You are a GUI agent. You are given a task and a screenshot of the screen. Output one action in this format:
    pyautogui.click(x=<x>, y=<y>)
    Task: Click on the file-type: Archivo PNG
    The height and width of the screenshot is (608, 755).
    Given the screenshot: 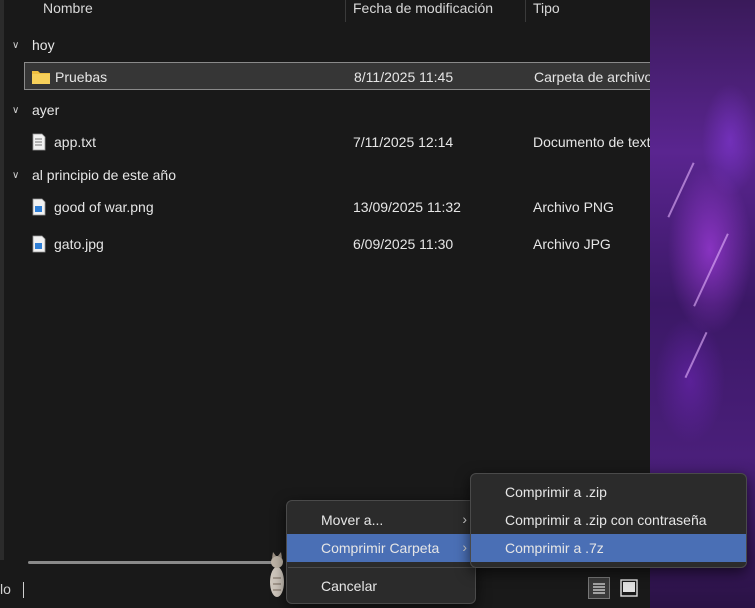 What is the action you would take?
    pyautogui.click(x=573, y=207)
    